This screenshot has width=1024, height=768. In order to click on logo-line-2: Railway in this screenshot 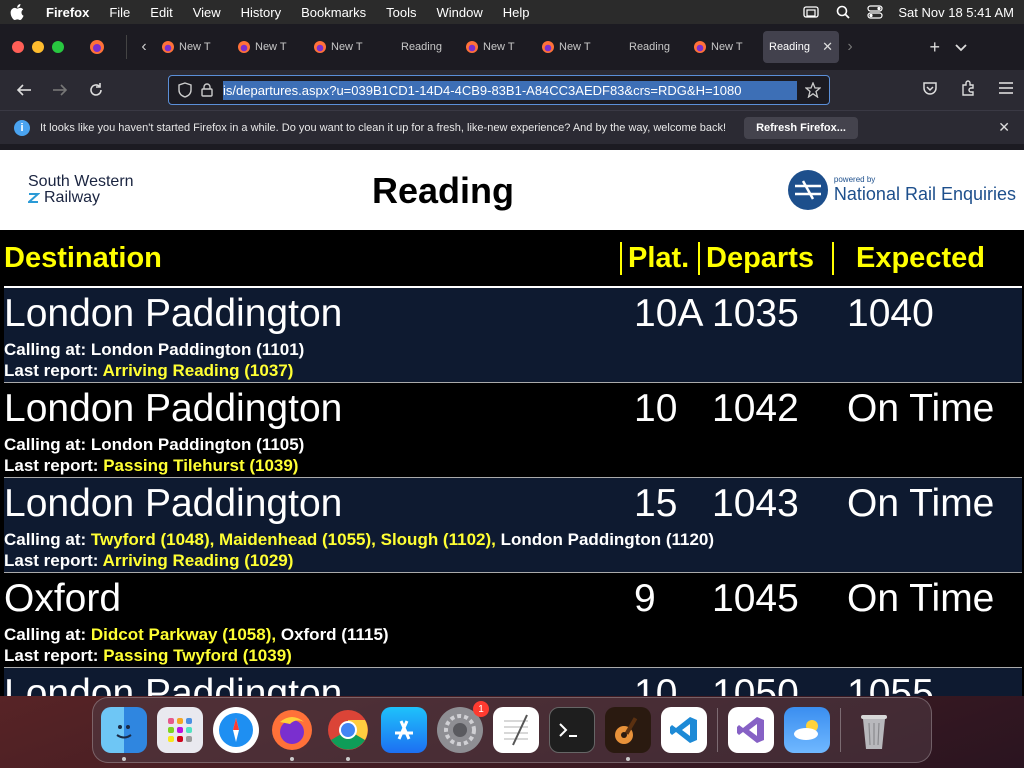, I will do `click(72, 197)`.